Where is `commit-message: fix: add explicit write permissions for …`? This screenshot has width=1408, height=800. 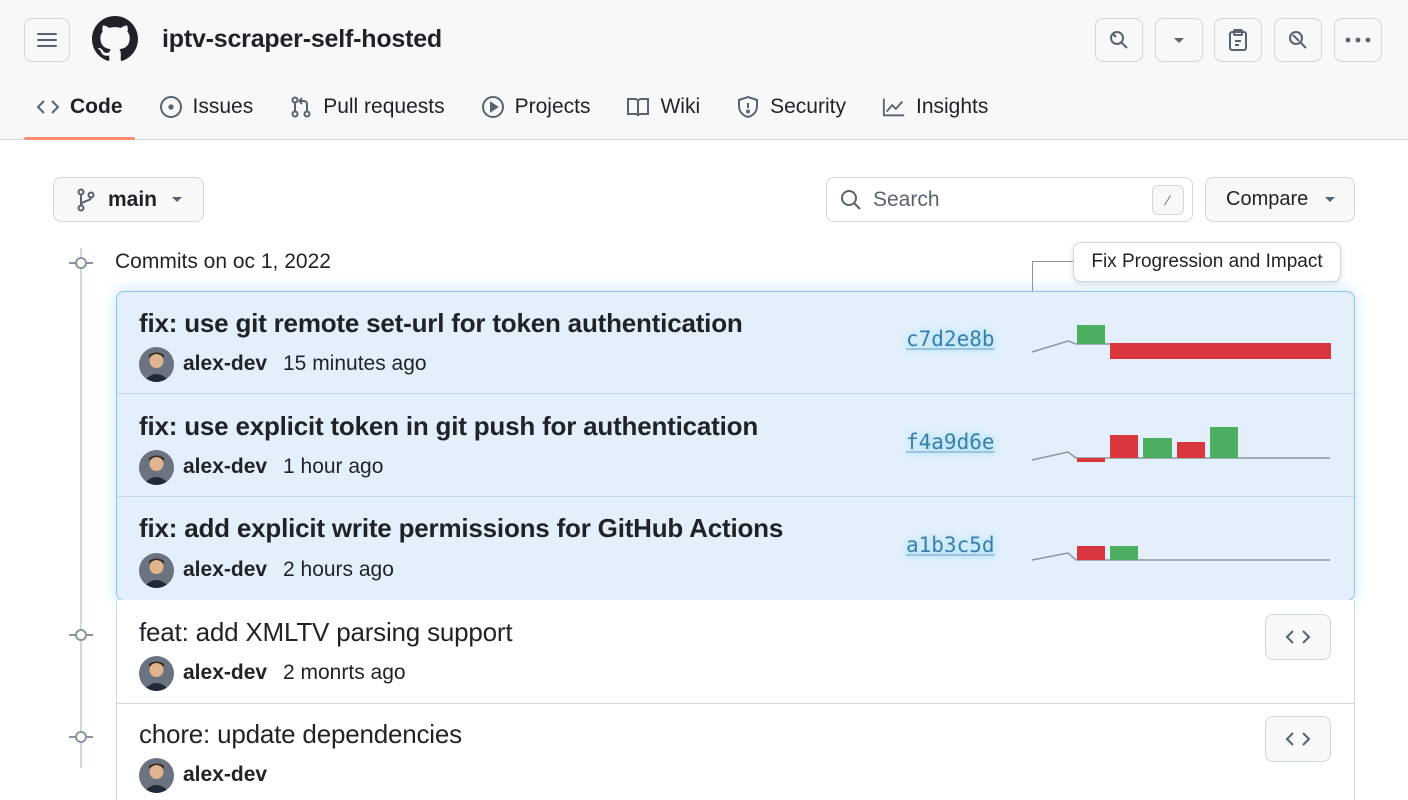
commit-message: fix: add explicit write permissions for … is located at coordinates (461, 528).